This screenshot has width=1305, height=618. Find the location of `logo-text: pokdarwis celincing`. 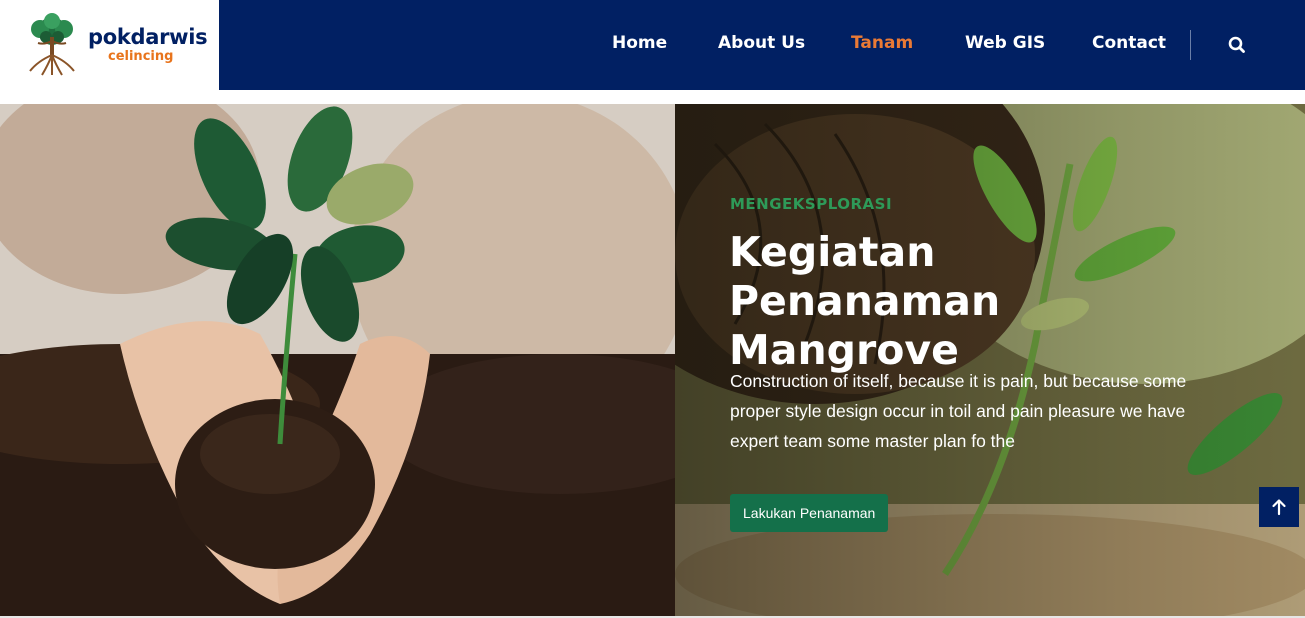

logo-text: pokdarwis celincing is located at coordinates (148, 44).